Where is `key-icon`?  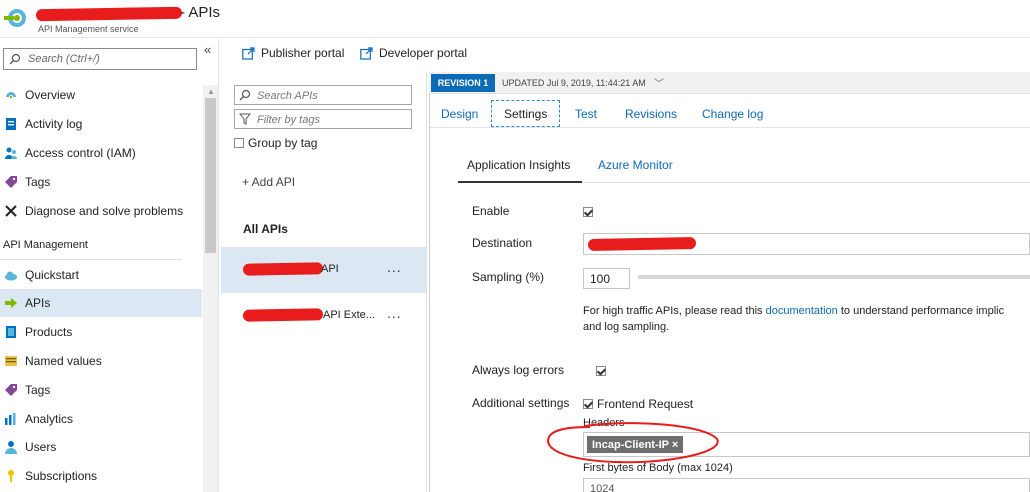 key-icon is located at coordinates (11, 476).